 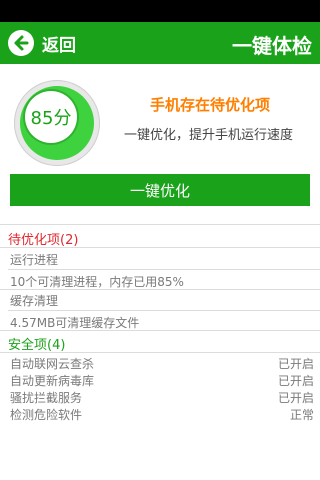 I want to click on status-bar, so click(x=160, y=11).